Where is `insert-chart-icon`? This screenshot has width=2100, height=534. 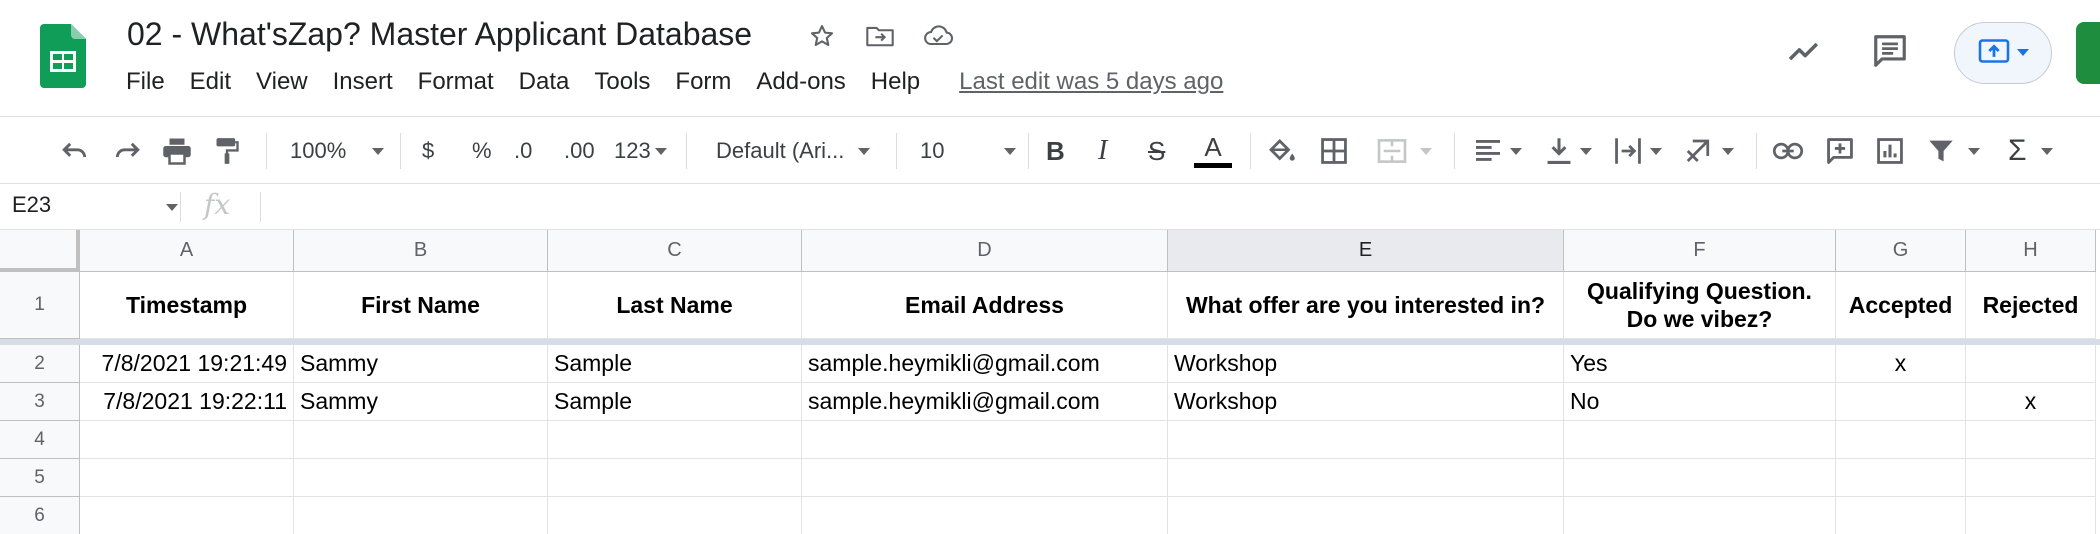
insert-chart-icon is located at coordinates (1890, 151).